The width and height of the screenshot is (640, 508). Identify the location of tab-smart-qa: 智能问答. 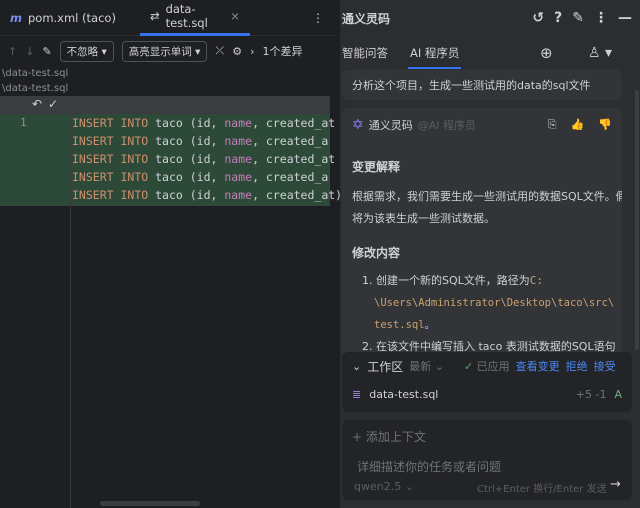
(365, 53).